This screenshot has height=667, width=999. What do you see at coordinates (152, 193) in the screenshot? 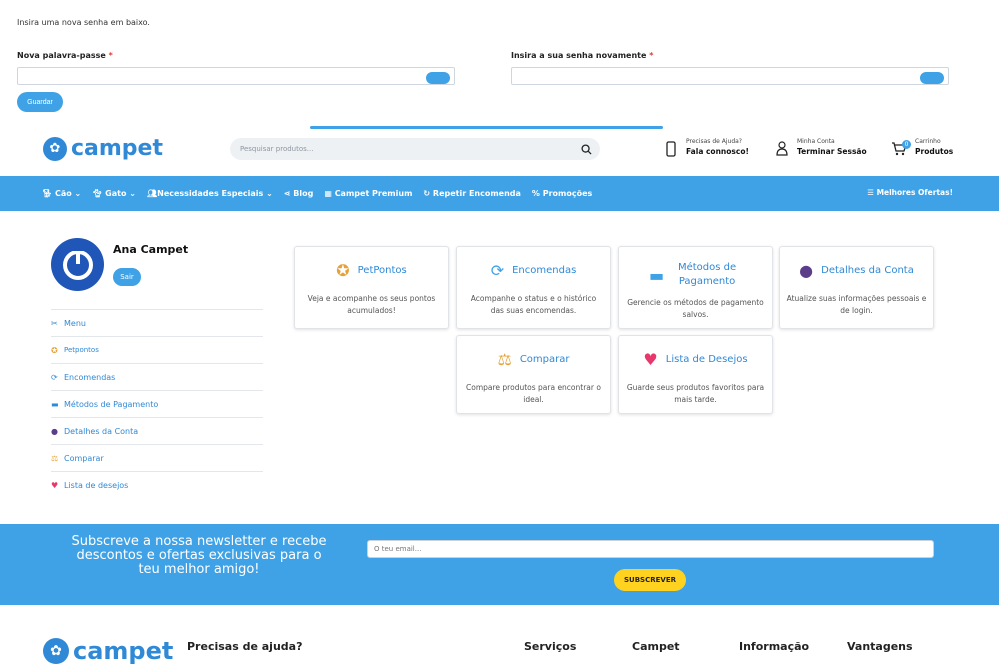
I see `user-group-icon: 👥︎` at bounding box center [152, 193].